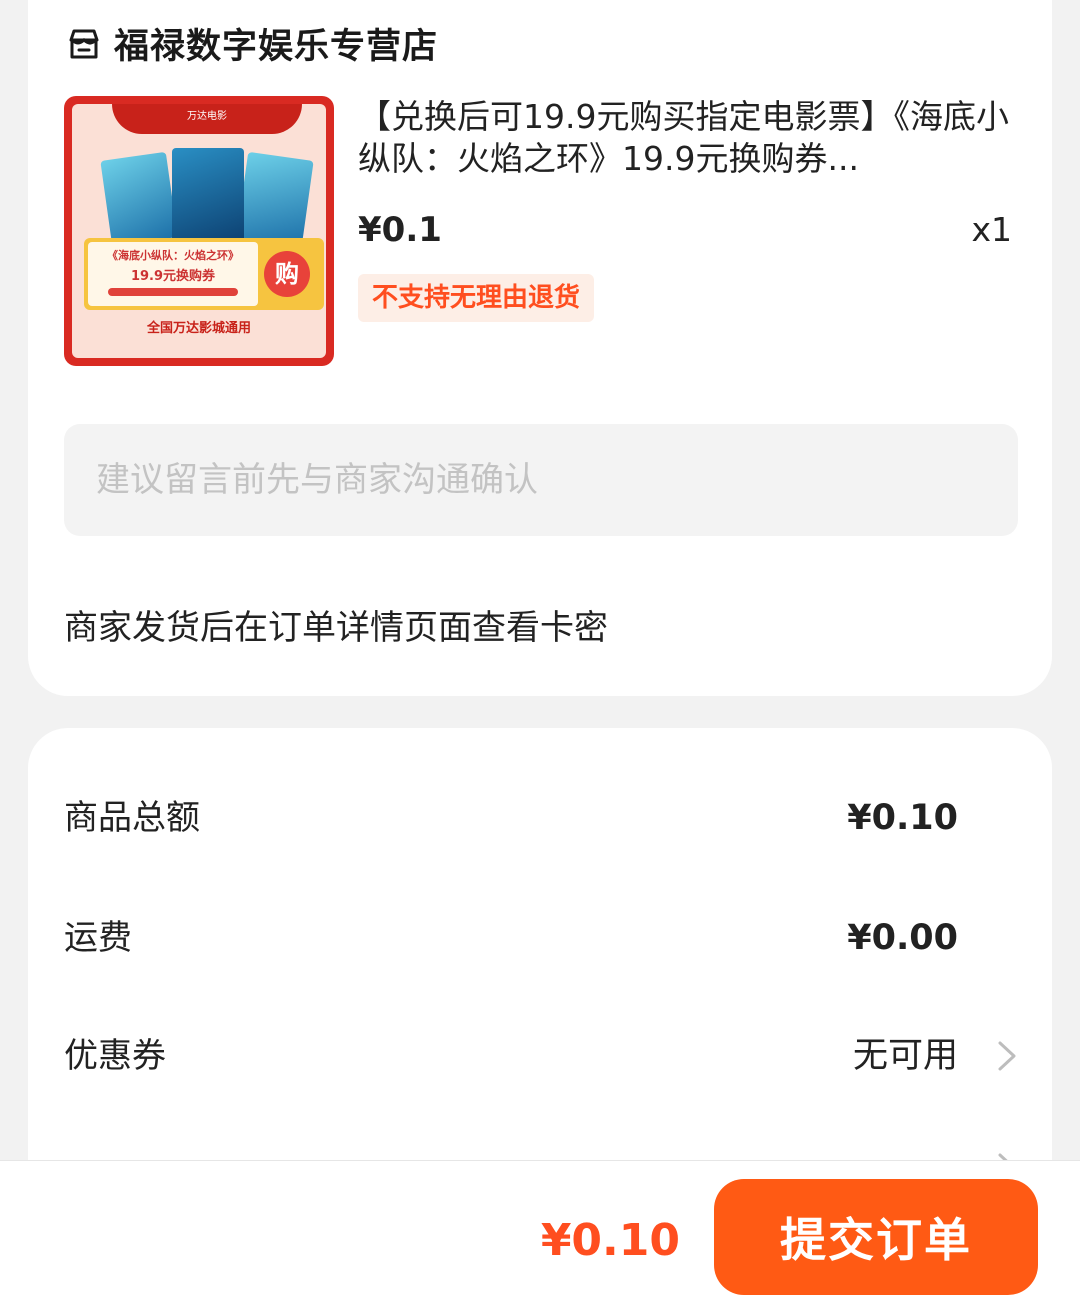 Image resolution: width=1080 pixels, height=1310 pixels. What do you see at coordinates (541, 480) in the screenshot?
I see `message-input` at bounding box center [541, 480].